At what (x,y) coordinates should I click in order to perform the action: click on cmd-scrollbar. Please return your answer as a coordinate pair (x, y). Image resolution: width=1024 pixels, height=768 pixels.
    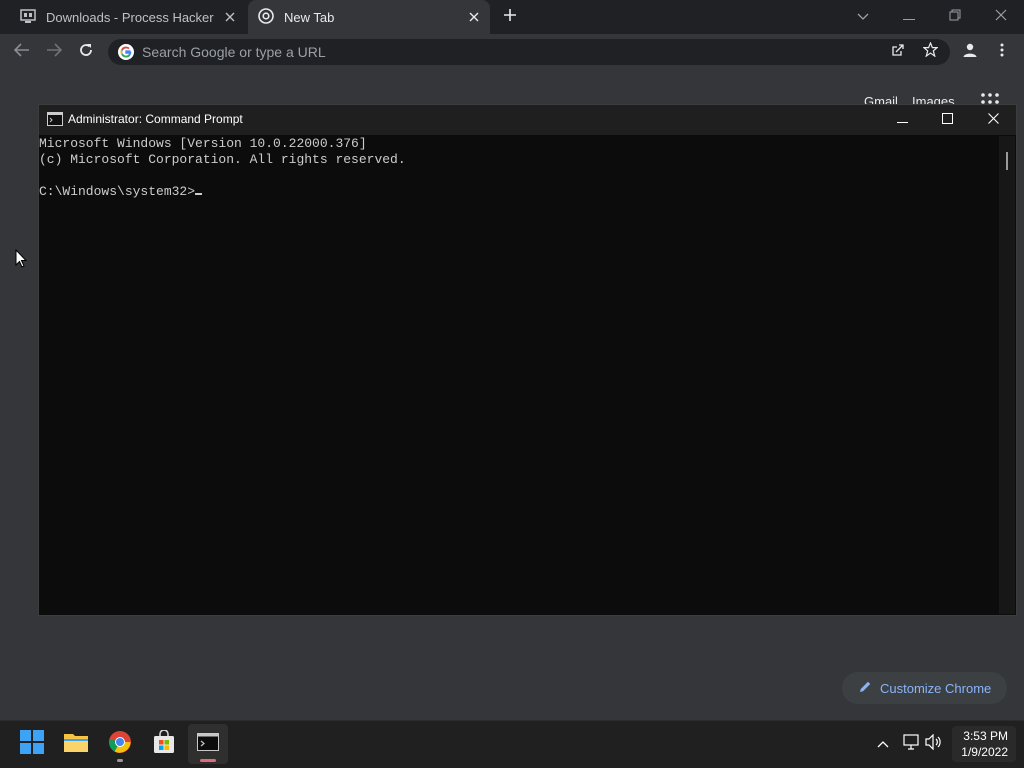
    Looking at the image, I should click on (1007, 375).